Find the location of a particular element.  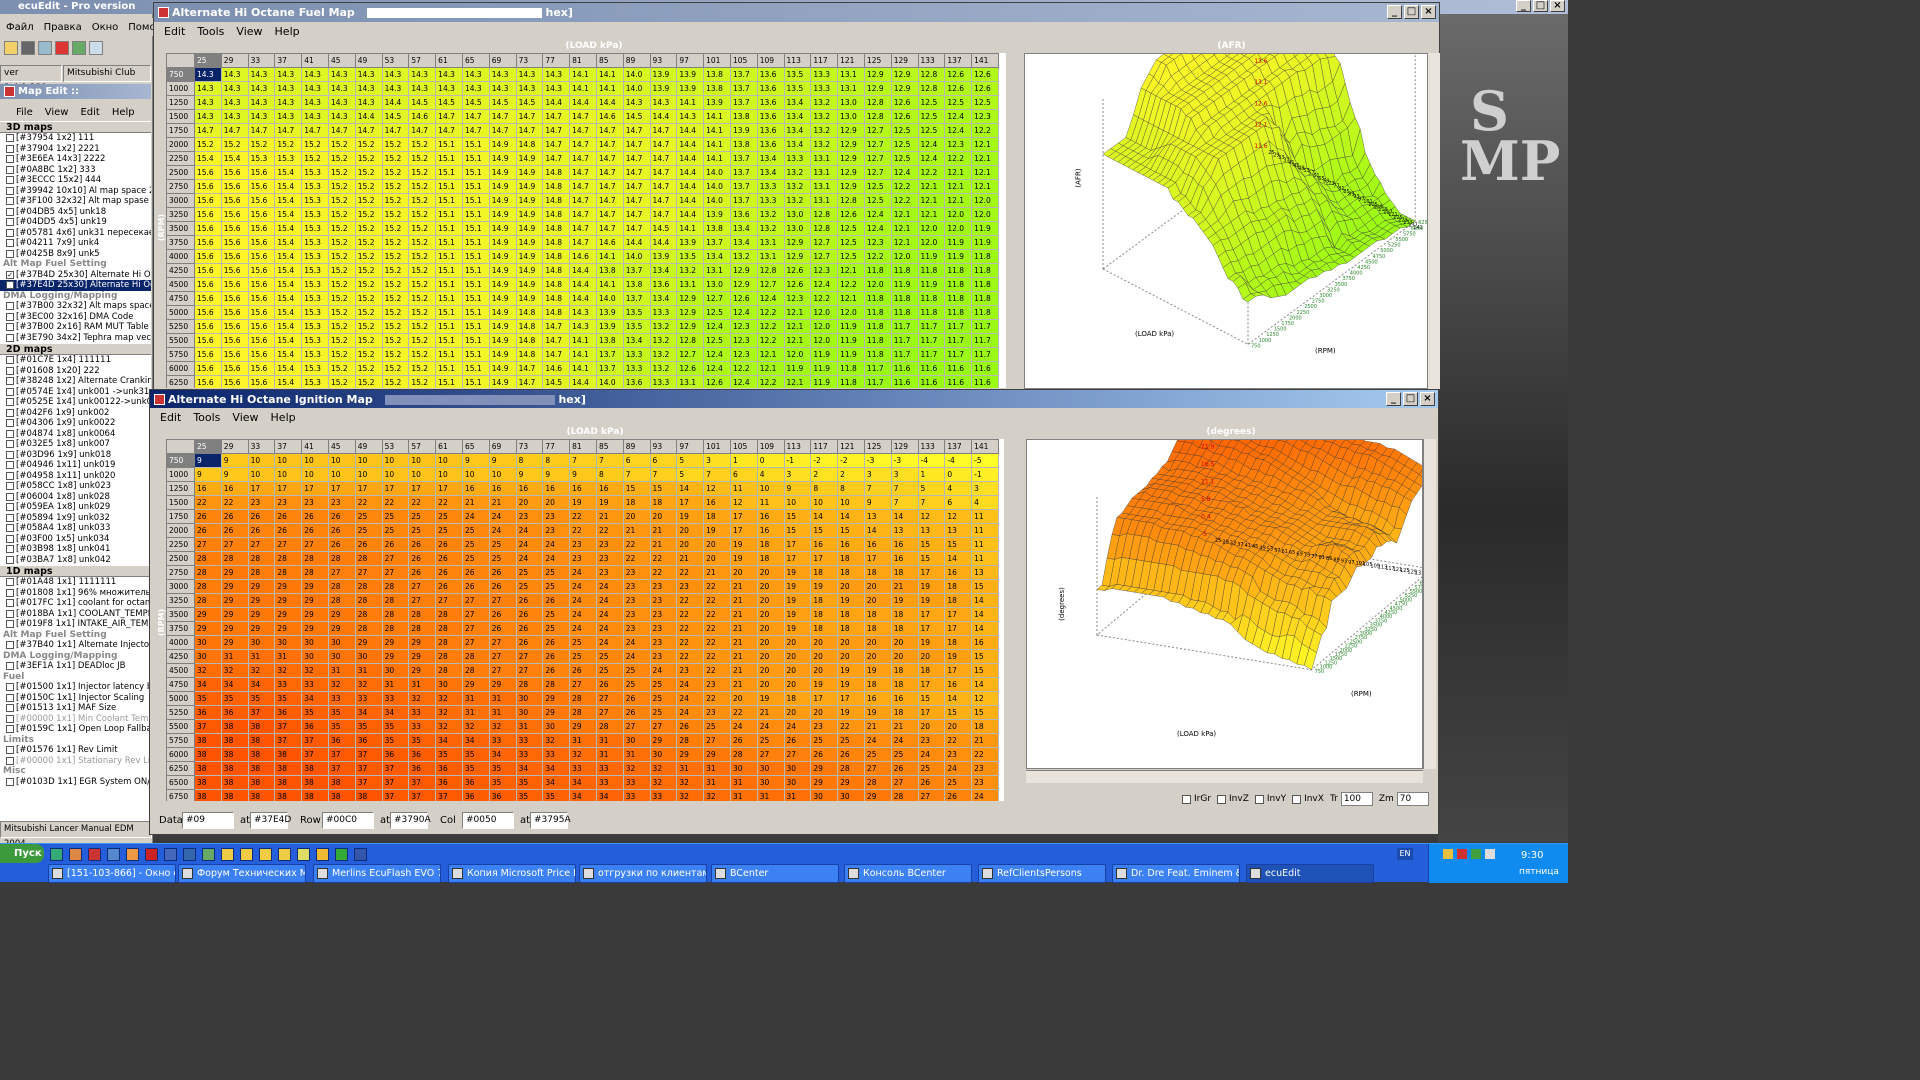

map-cell: 12 is located at coordinates (931, 516).